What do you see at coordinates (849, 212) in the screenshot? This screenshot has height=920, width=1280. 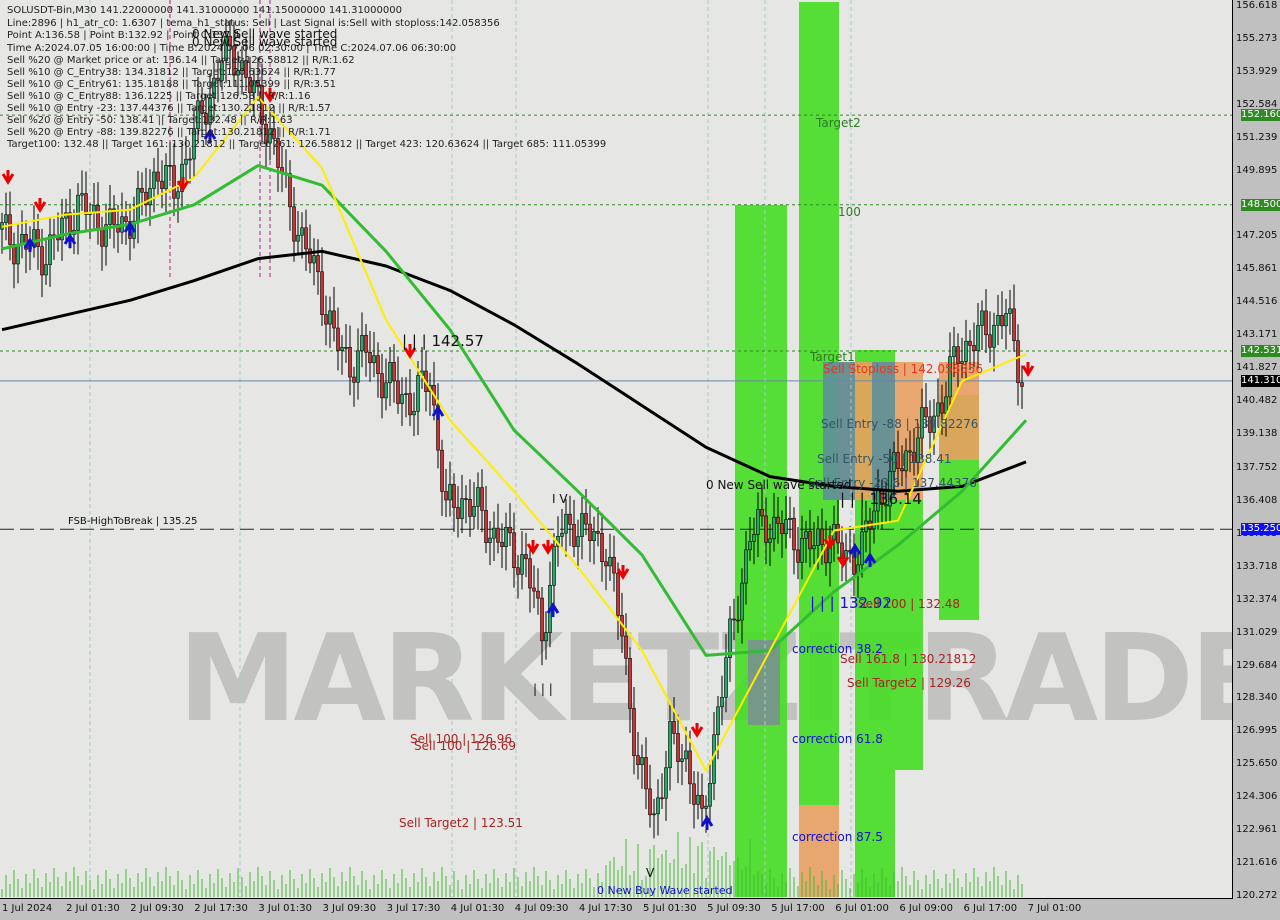 I see `hundred-label: 100` at bounding box center [849, 212].